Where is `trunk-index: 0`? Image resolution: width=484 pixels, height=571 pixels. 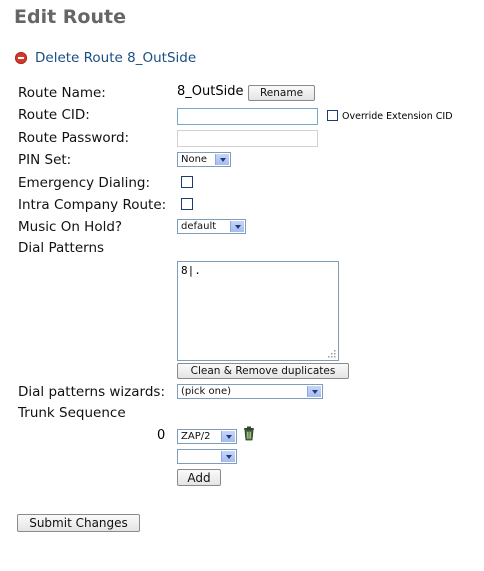
trunk-index: 0 is located at coordinates (161, 435).